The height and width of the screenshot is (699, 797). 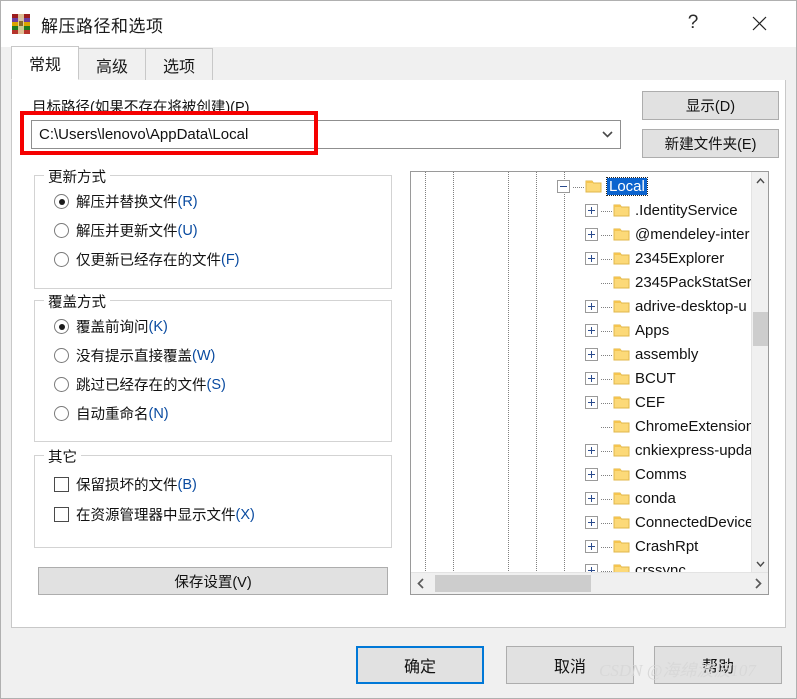 I want to click on tab-advanced: 高级, so click(x=112, y=64).